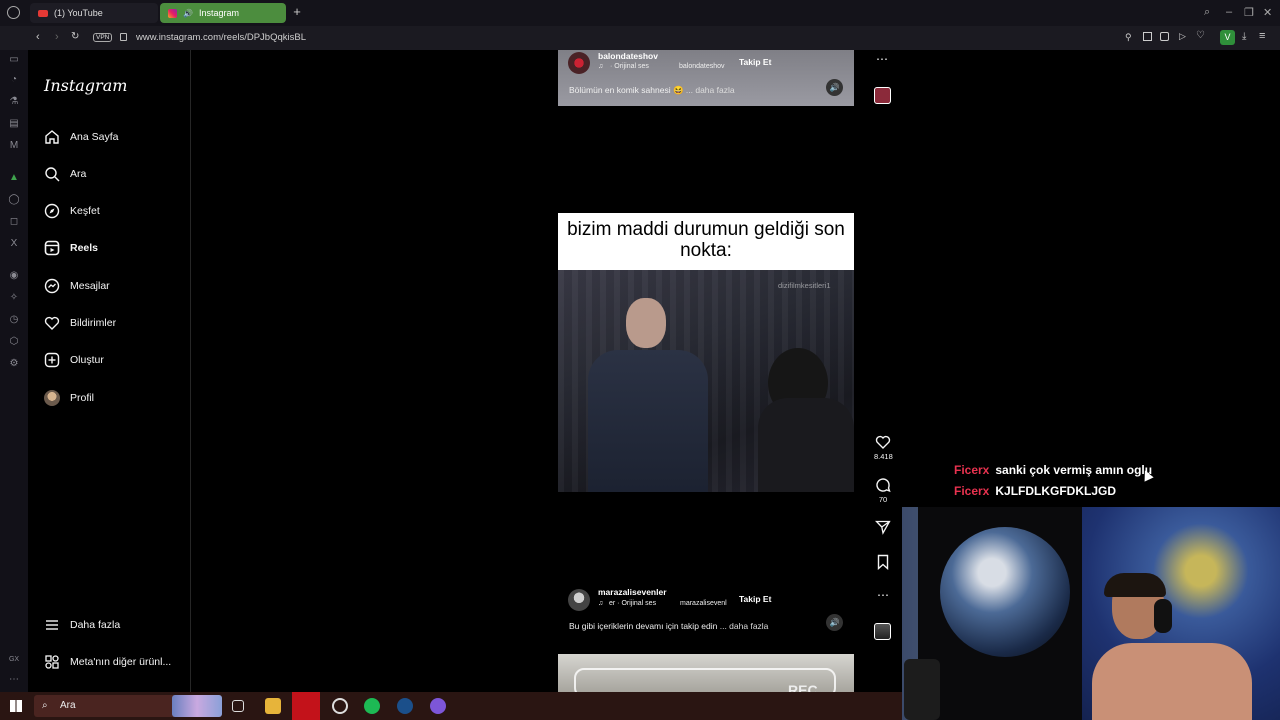  Describe the element at coordinates (1229, 12) in the screenshot. I see `minimize-icon: –` at that location.